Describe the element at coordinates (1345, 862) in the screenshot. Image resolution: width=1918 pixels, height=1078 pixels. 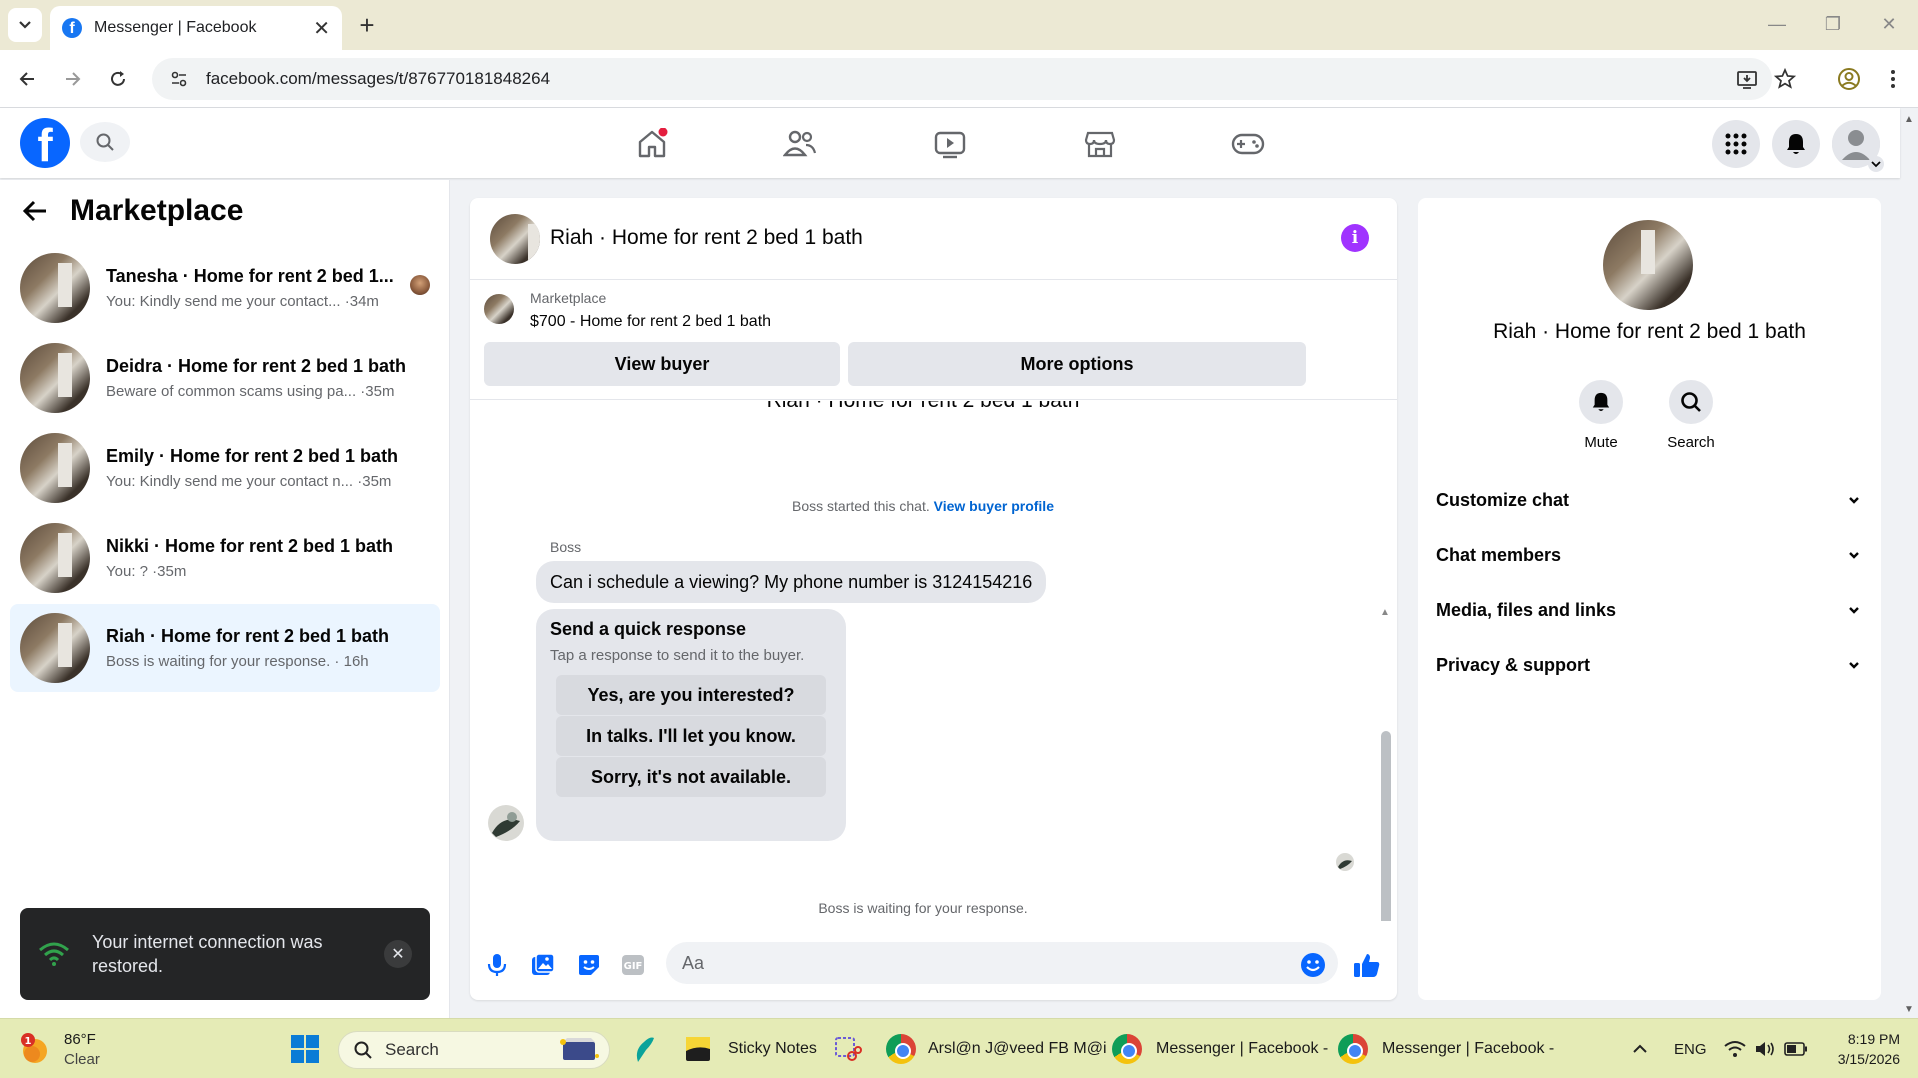
I see `read-receipt-avatar` at that location.